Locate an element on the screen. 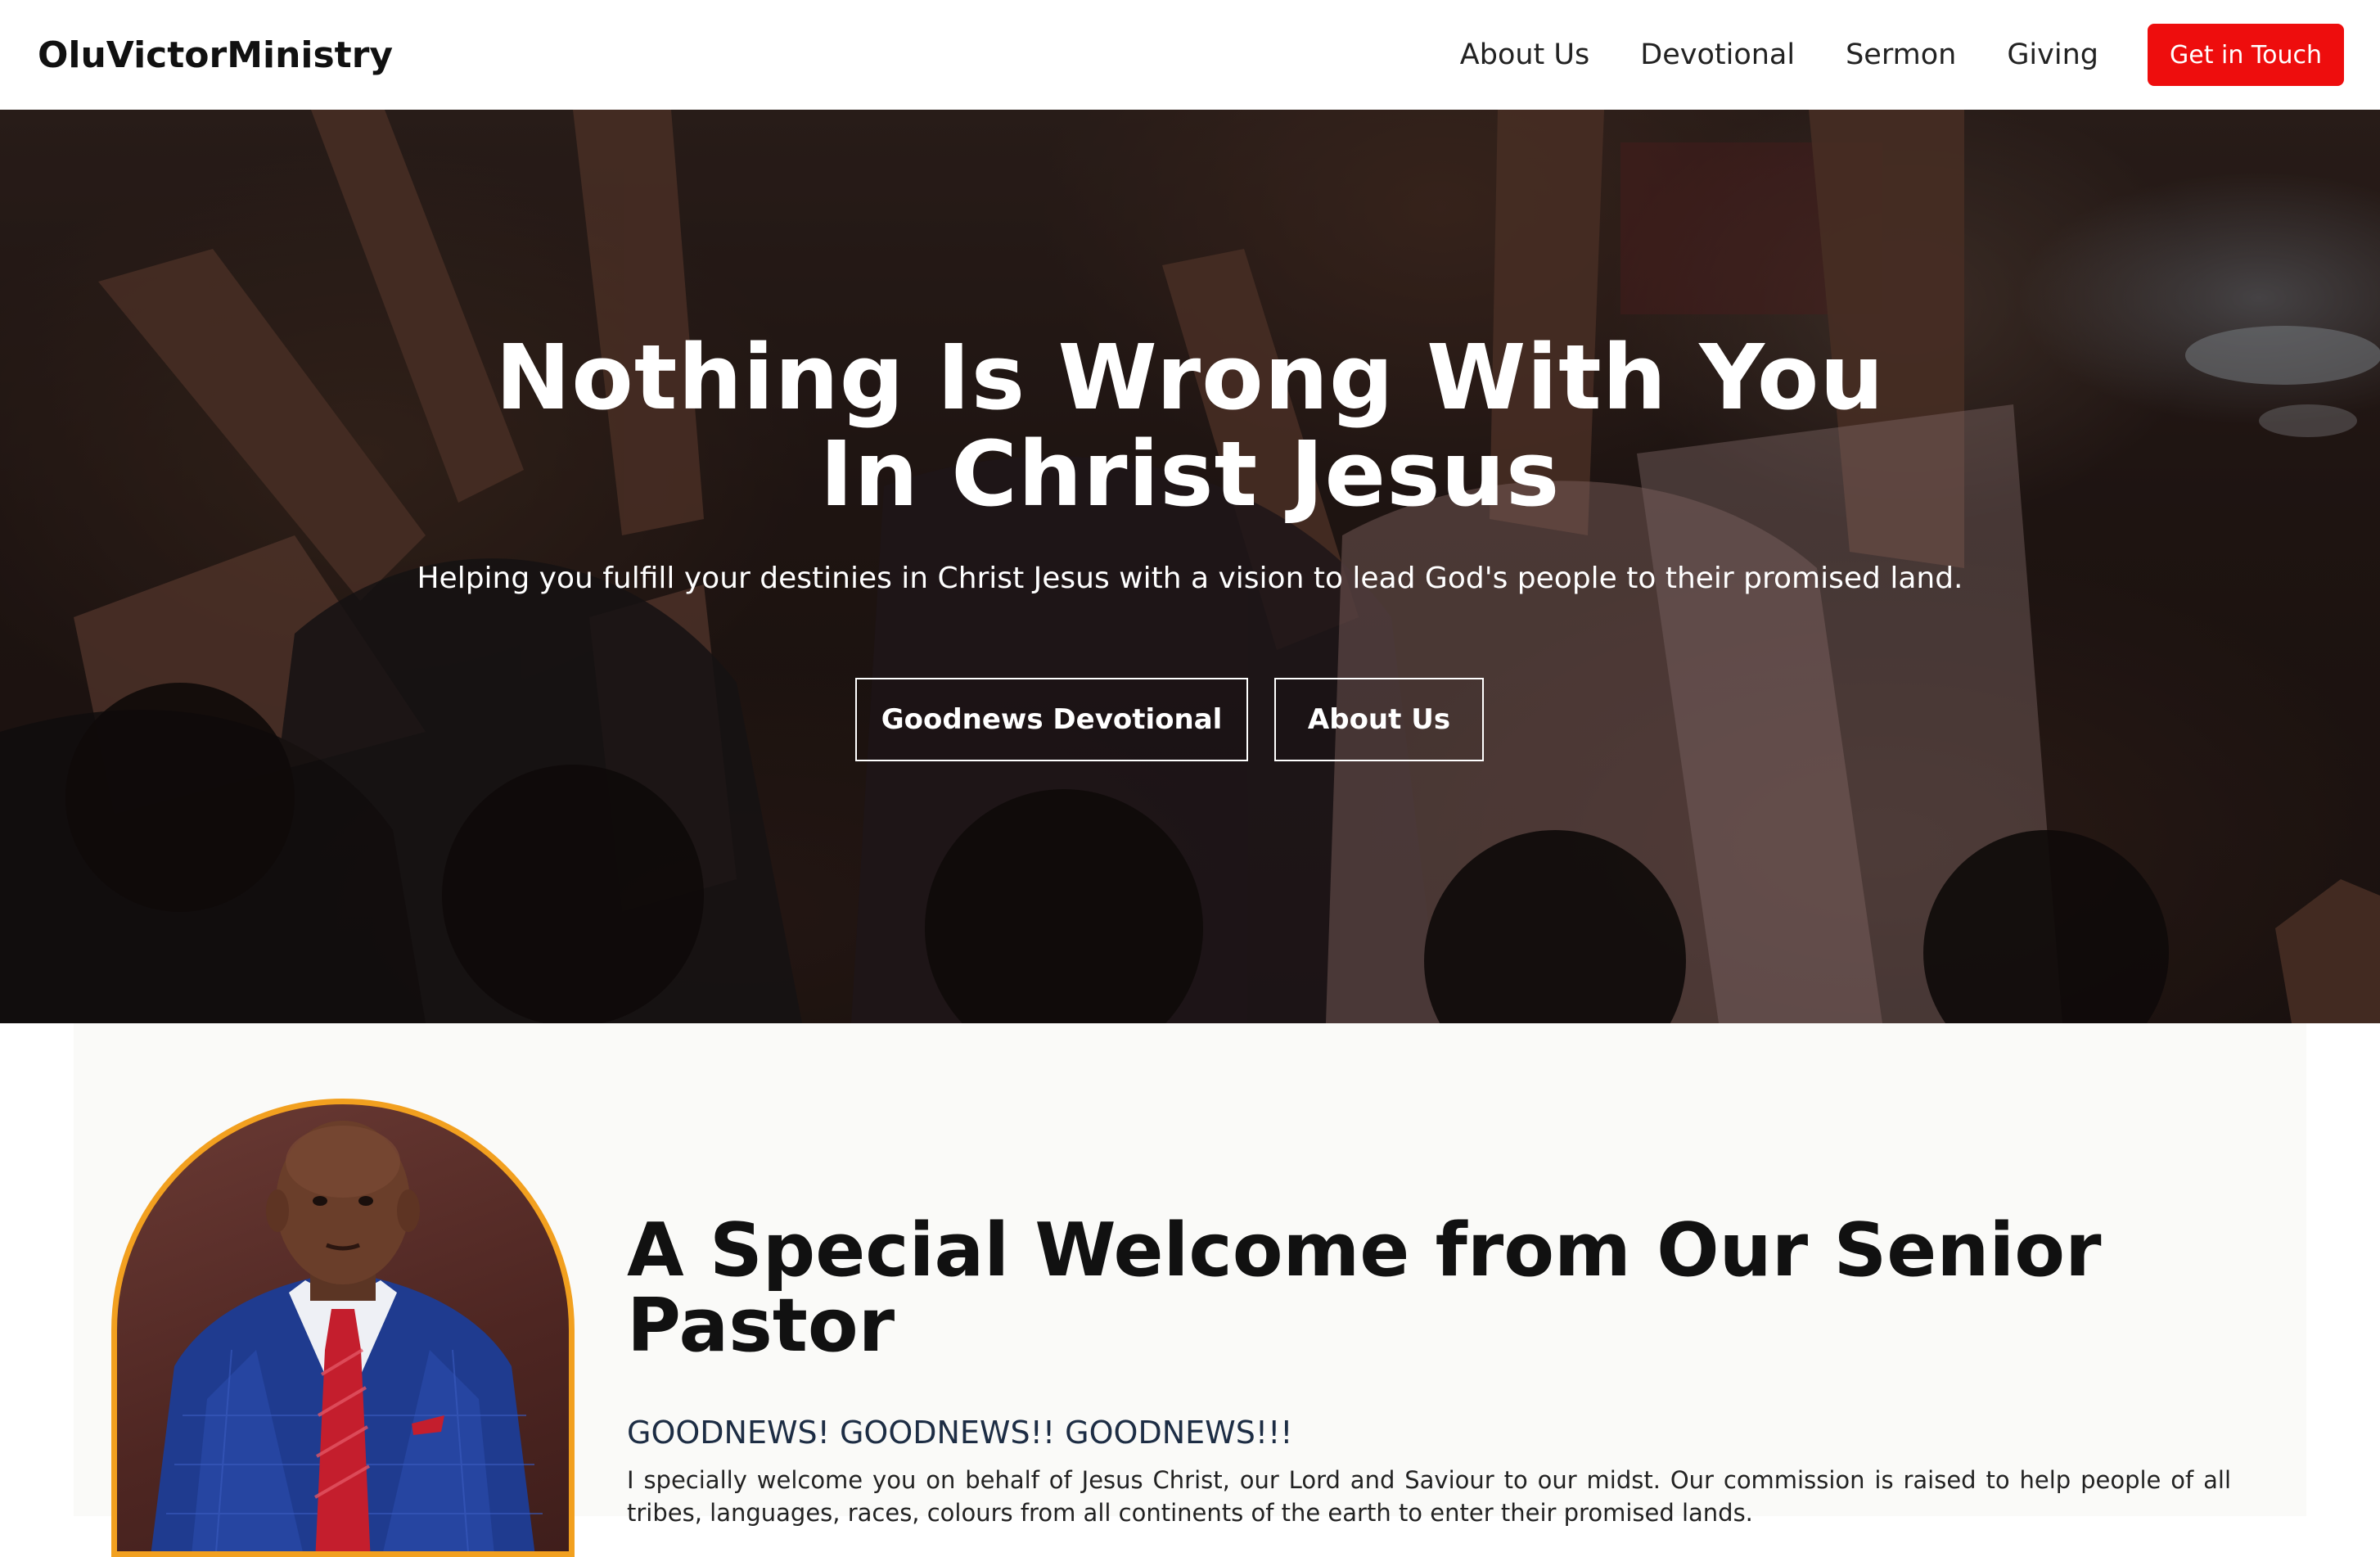  nav-giving: Giving is located at coordinates (2053, 55).